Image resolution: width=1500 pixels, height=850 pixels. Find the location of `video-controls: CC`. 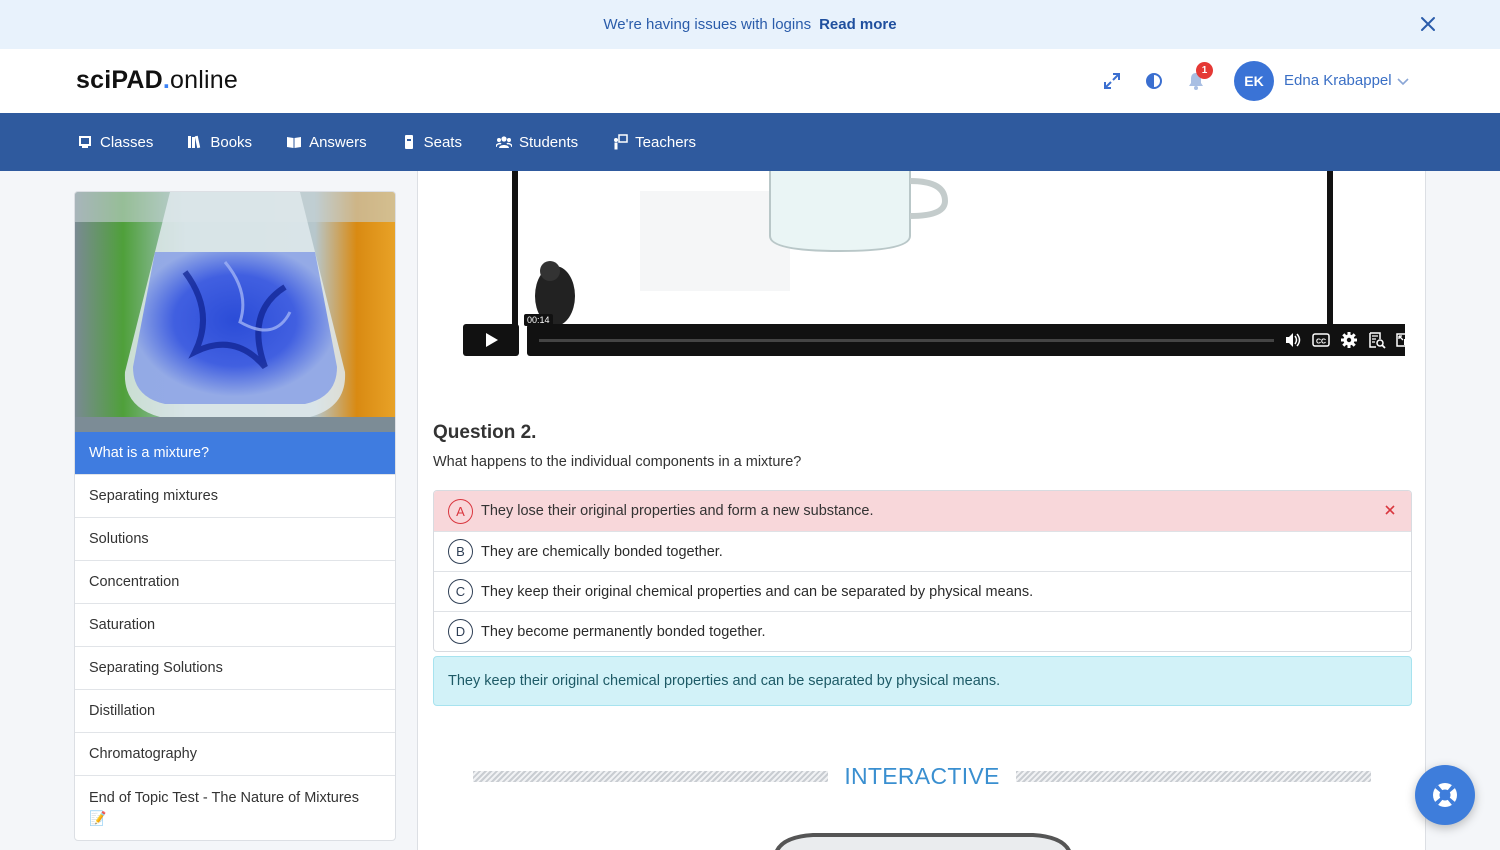

video-controls: CC is located at coordinates (966, 340).